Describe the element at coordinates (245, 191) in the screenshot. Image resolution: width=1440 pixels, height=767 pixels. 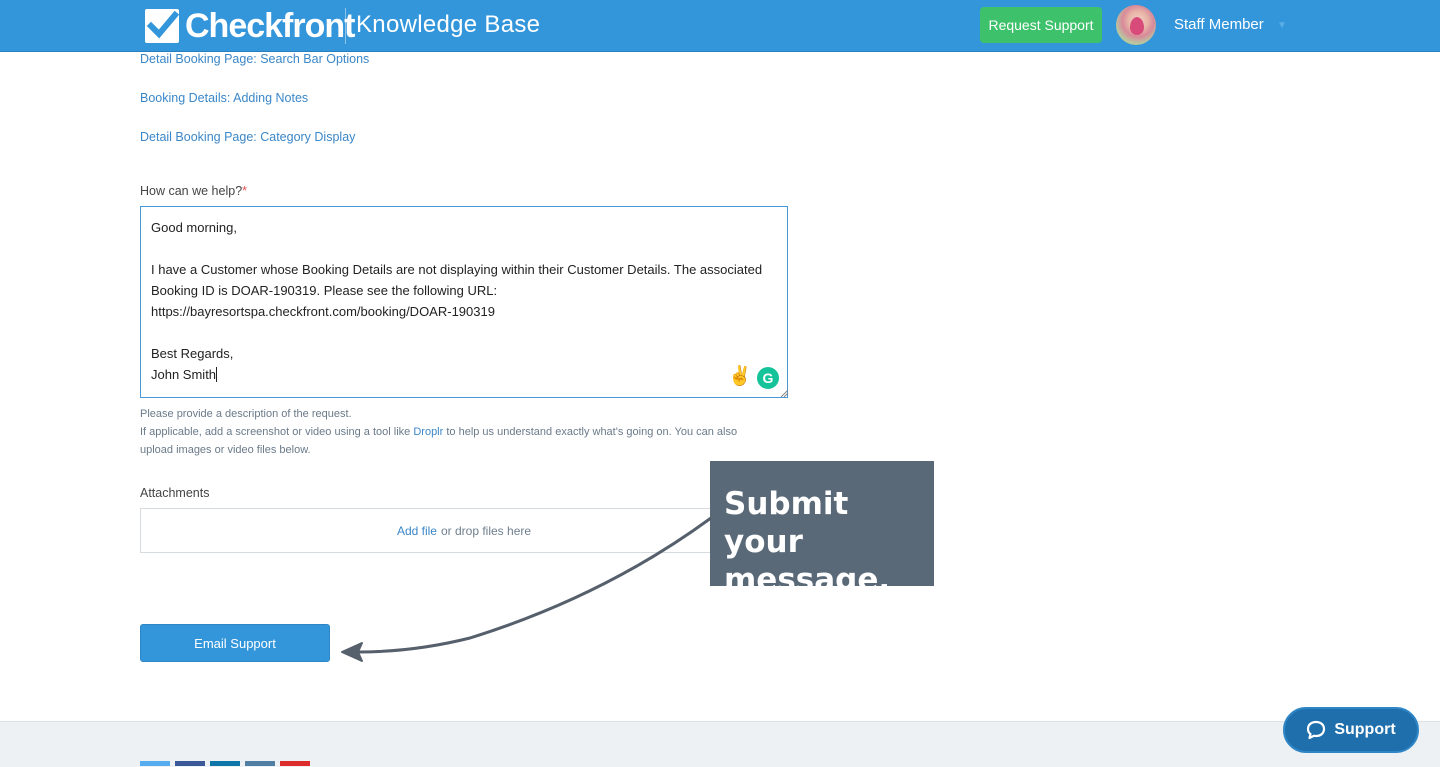
I see `required-marker: *` at that location.